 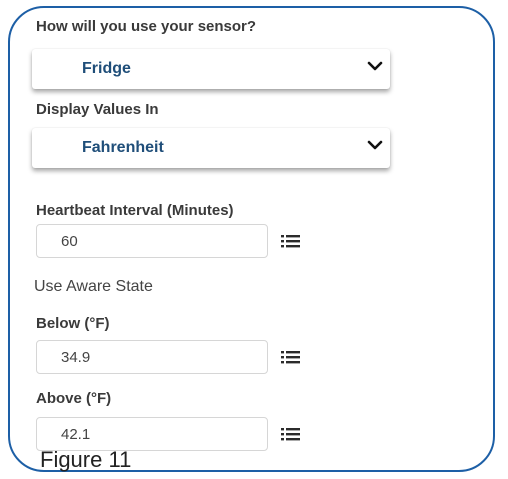 I want to click on display-units-select: Fahrenheit, so click(x=211, y=148).